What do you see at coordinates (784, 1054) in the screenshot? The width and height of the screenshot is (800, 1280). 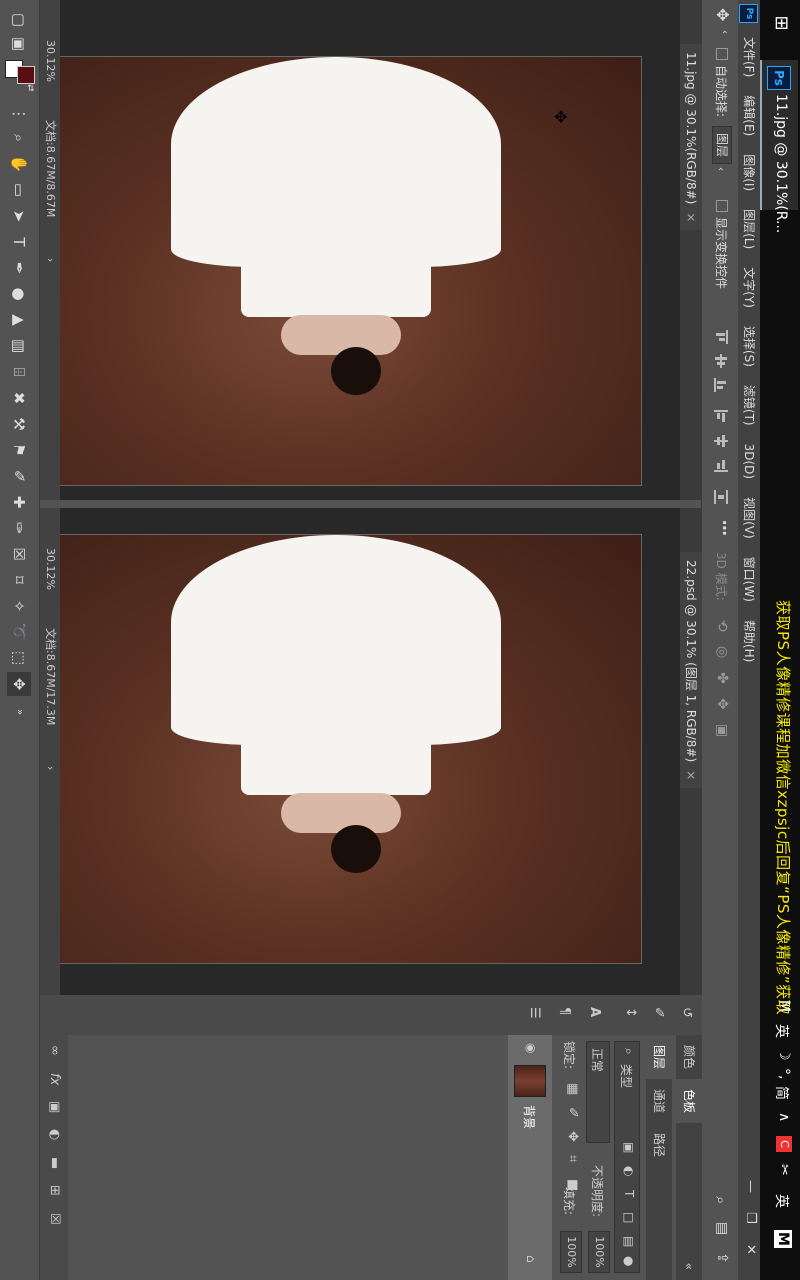 I see `tray-moon-icon: ☽` at bounding box center [784, 1054].